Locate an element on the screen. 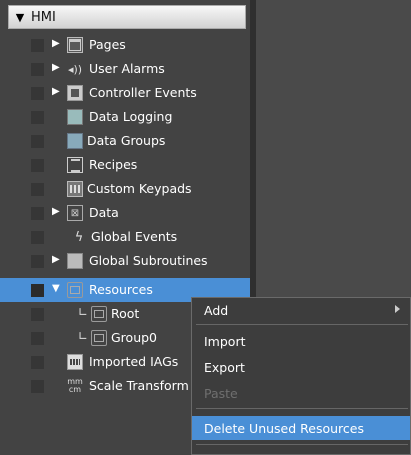 The width and height of the screenshot is (411, 455). tree-item-pages: ▶ Pages is located at coordinates (125, 45).